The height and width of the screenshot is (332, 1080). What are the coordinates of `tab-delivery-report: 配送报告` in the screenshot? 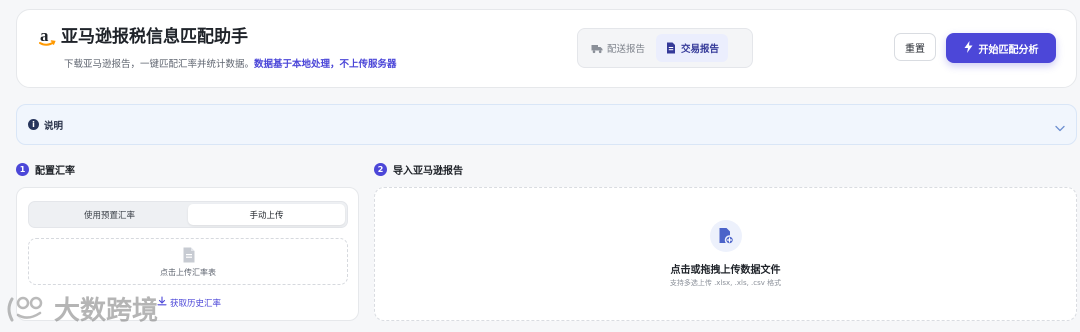 It's located at (618, 48).